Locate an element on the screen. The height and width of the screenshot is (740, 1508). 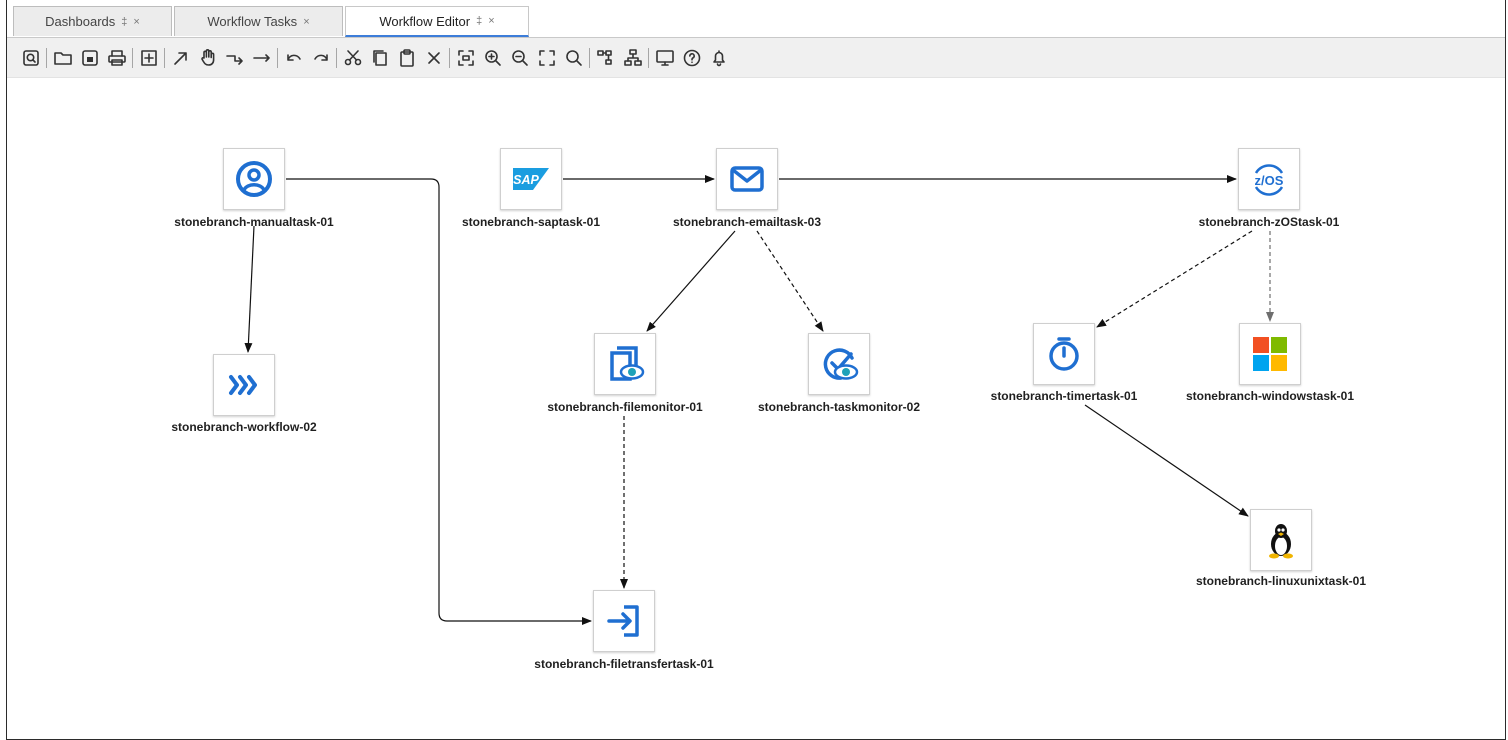
task-node-label: stonebranch-emailtask-03 is located at coordinates (747, 222).